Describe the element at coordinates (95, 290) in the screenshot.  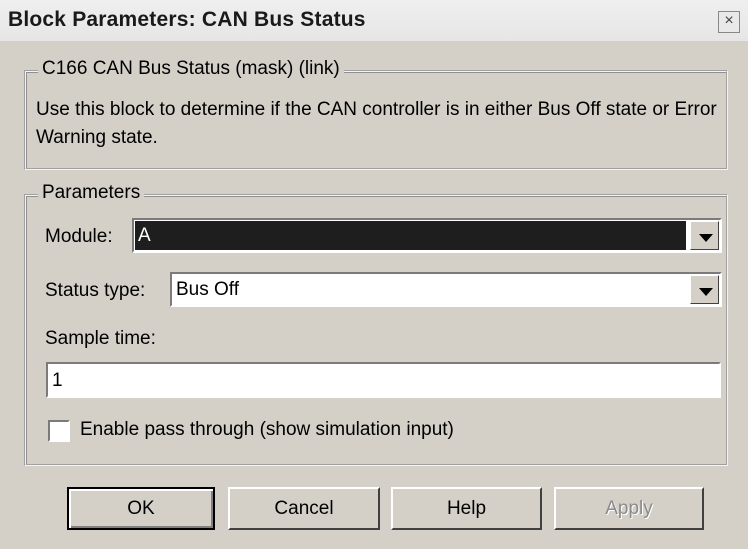
I see `status-type-label: Status type:` at that location.